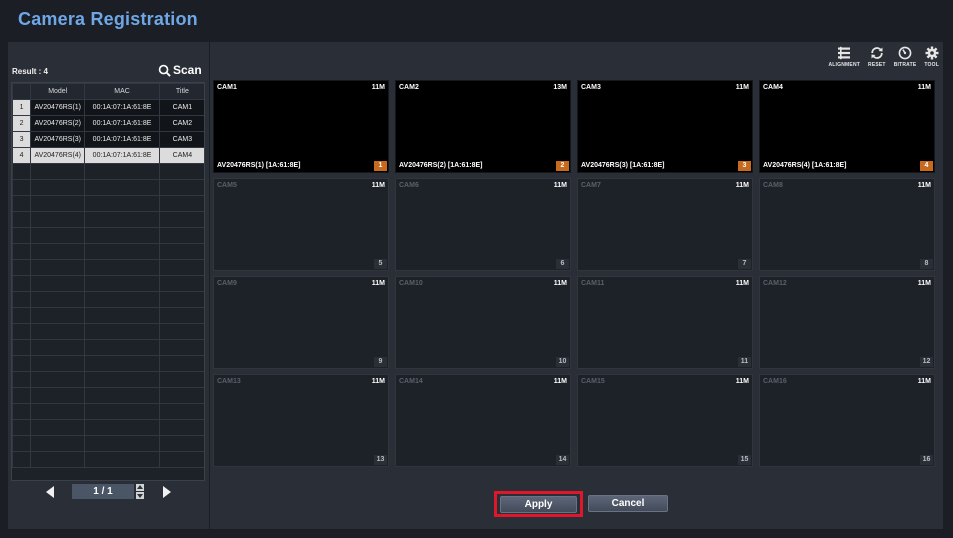  I want to click on camera-tile: CAM3 11M 3 AV20476RS(3) [1A:61:8E], so click(665, 126).